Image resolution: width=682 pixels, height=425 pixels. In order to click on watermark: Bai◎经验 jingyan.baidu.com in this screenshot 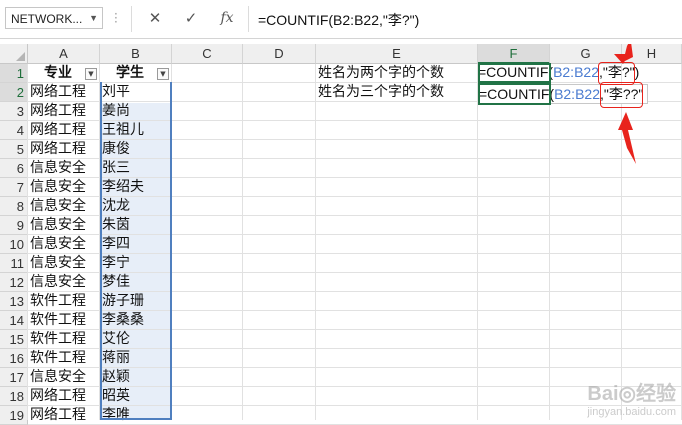, I will do `click(631, 397)`.